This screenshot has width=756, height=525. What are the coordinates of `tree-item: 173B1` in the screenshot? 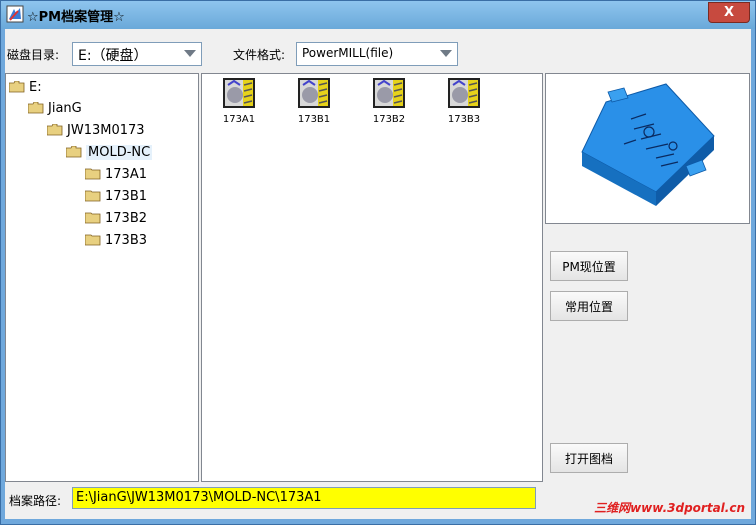 It's located at (116, 196).